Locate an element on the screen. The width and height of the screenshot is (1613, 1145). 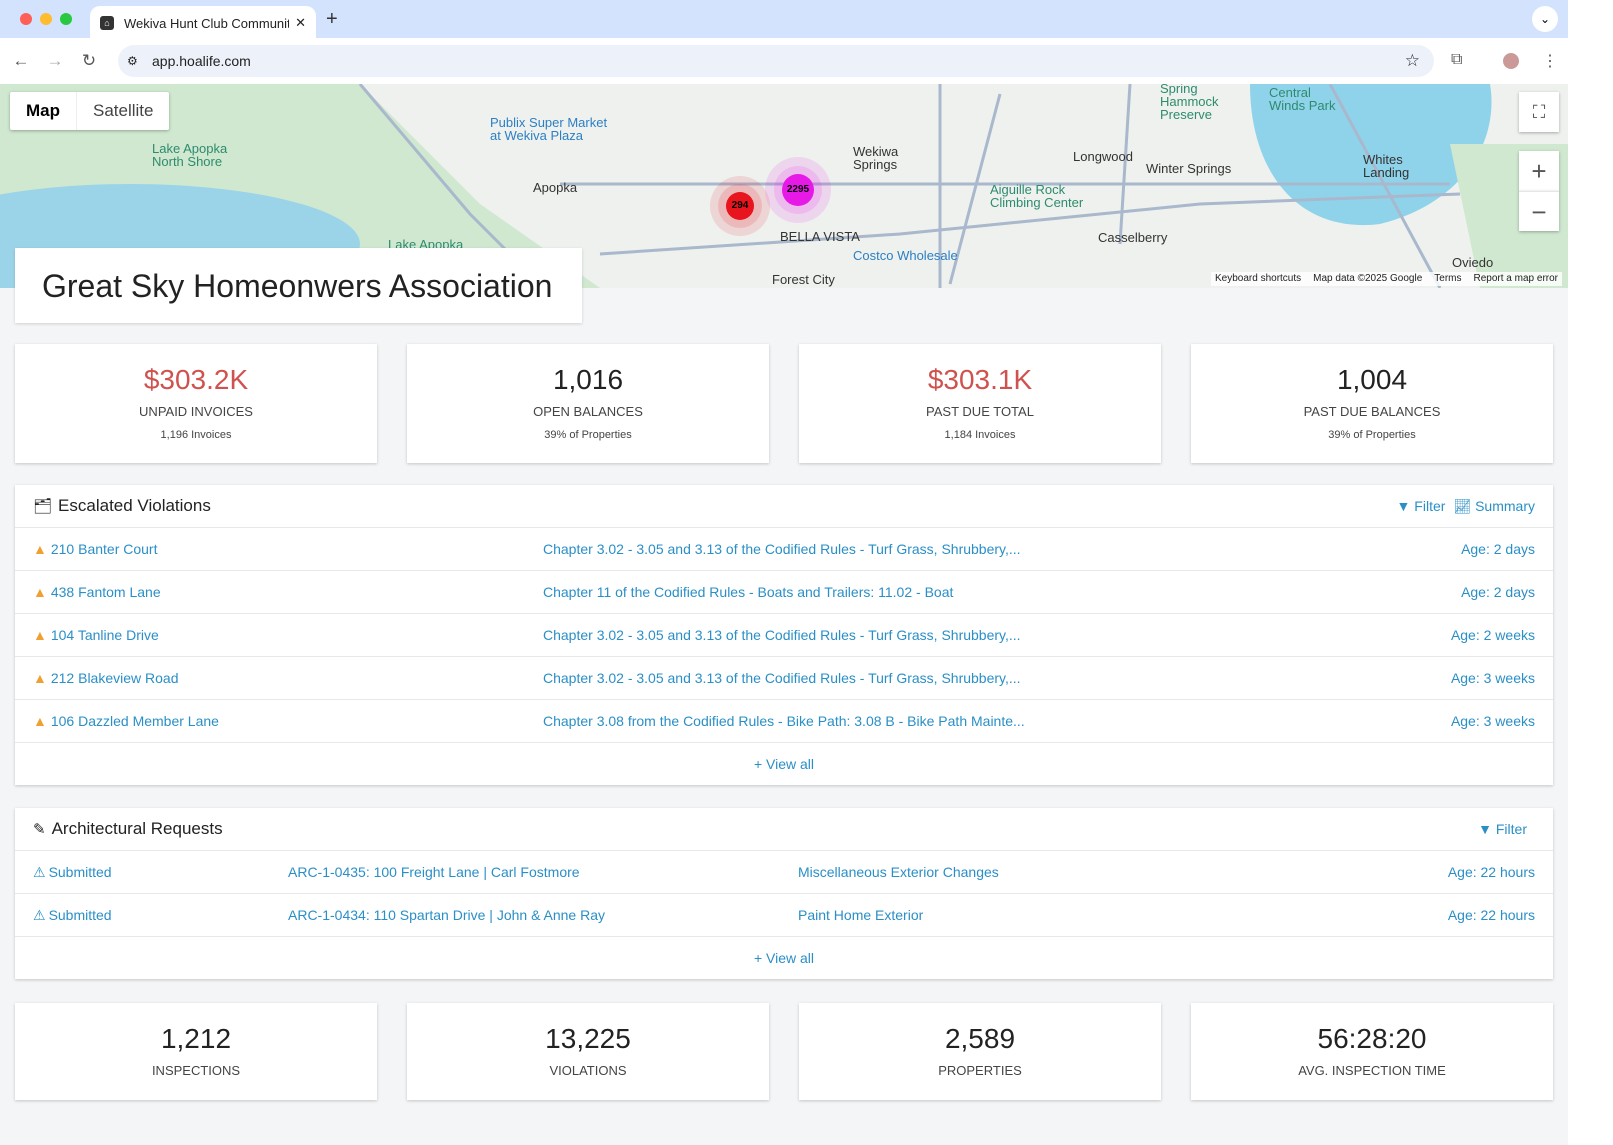
reload-icon: ↻ is located at coordinates (89, 61).